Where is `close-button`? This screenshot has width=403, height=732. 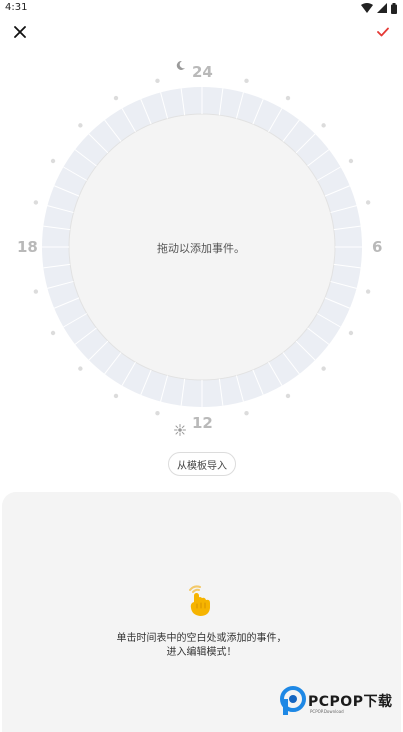
close-button is located at coordinates (20, 32).